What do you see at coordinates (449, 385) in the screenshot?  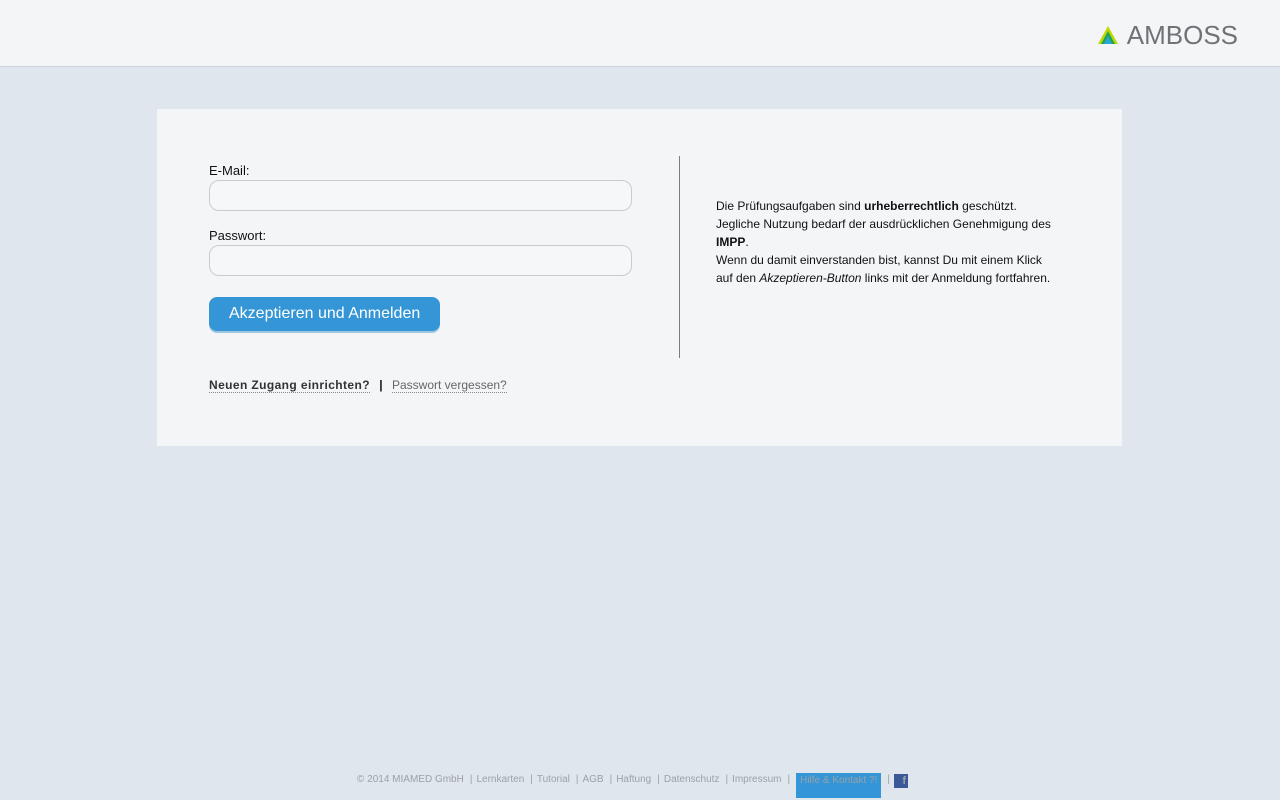 I see `forgot-password-link: Passwort vergessen?` at bounding box center [449, 385].